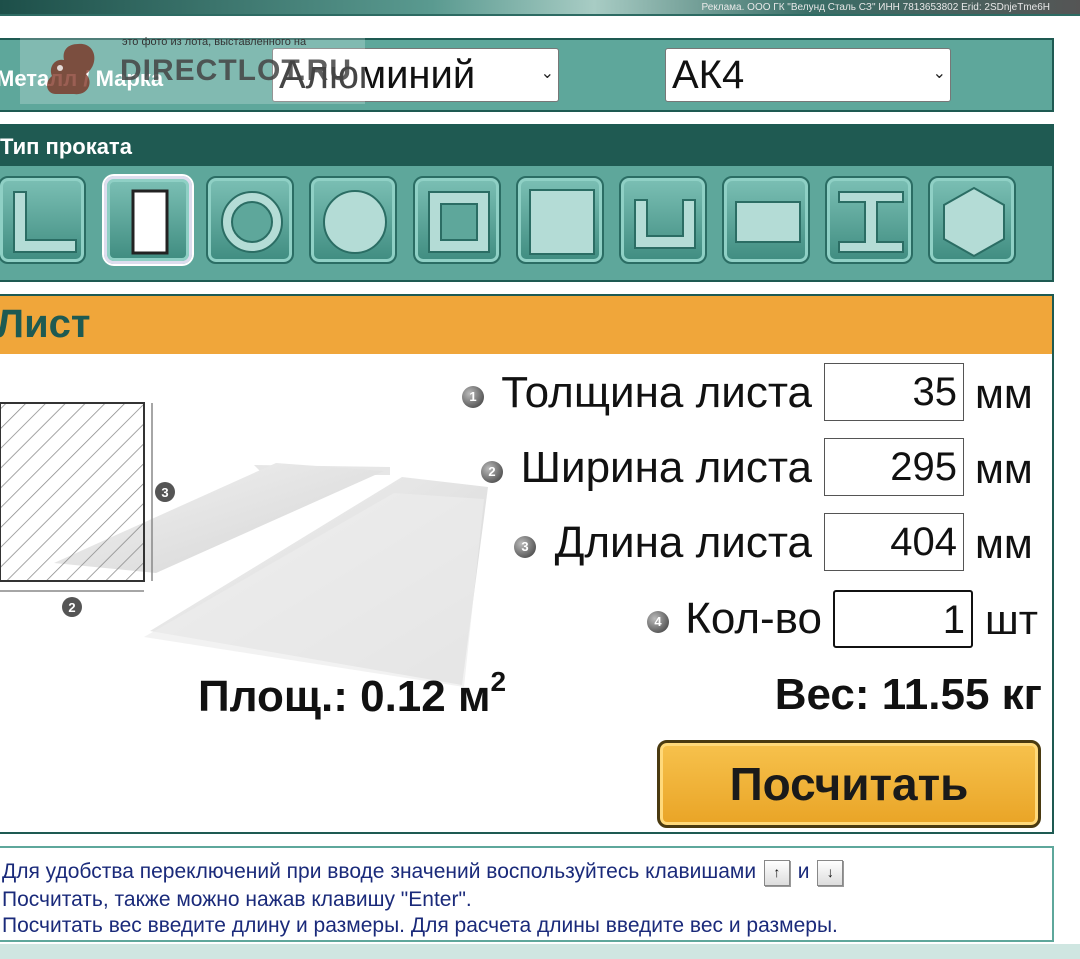 The height and width of the screenshot is (959, 1080). What do you see at coordinates (164, 492) in the screenshot?
I see `marker-3-label: 3` at bounding box center [164, 492].